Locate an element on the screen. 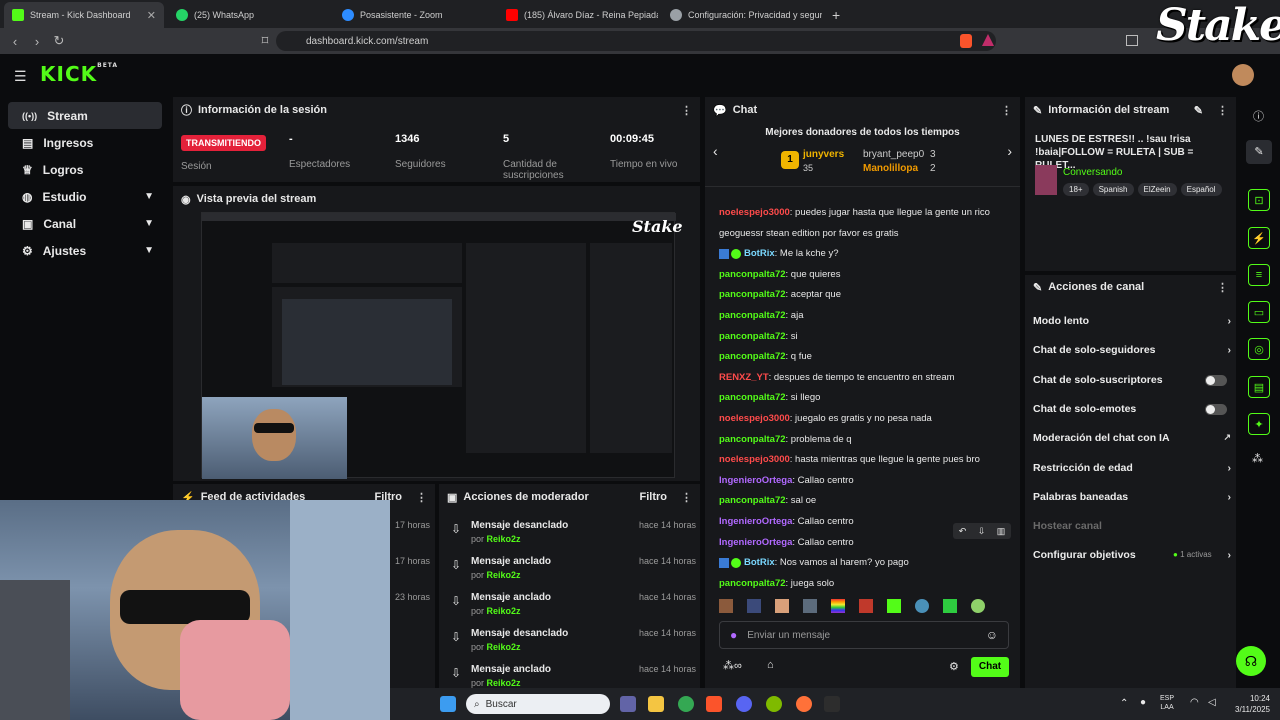 This screenshot has height=720, width=1280. reload-icon: ↻ is located at coordinates (59, 41).